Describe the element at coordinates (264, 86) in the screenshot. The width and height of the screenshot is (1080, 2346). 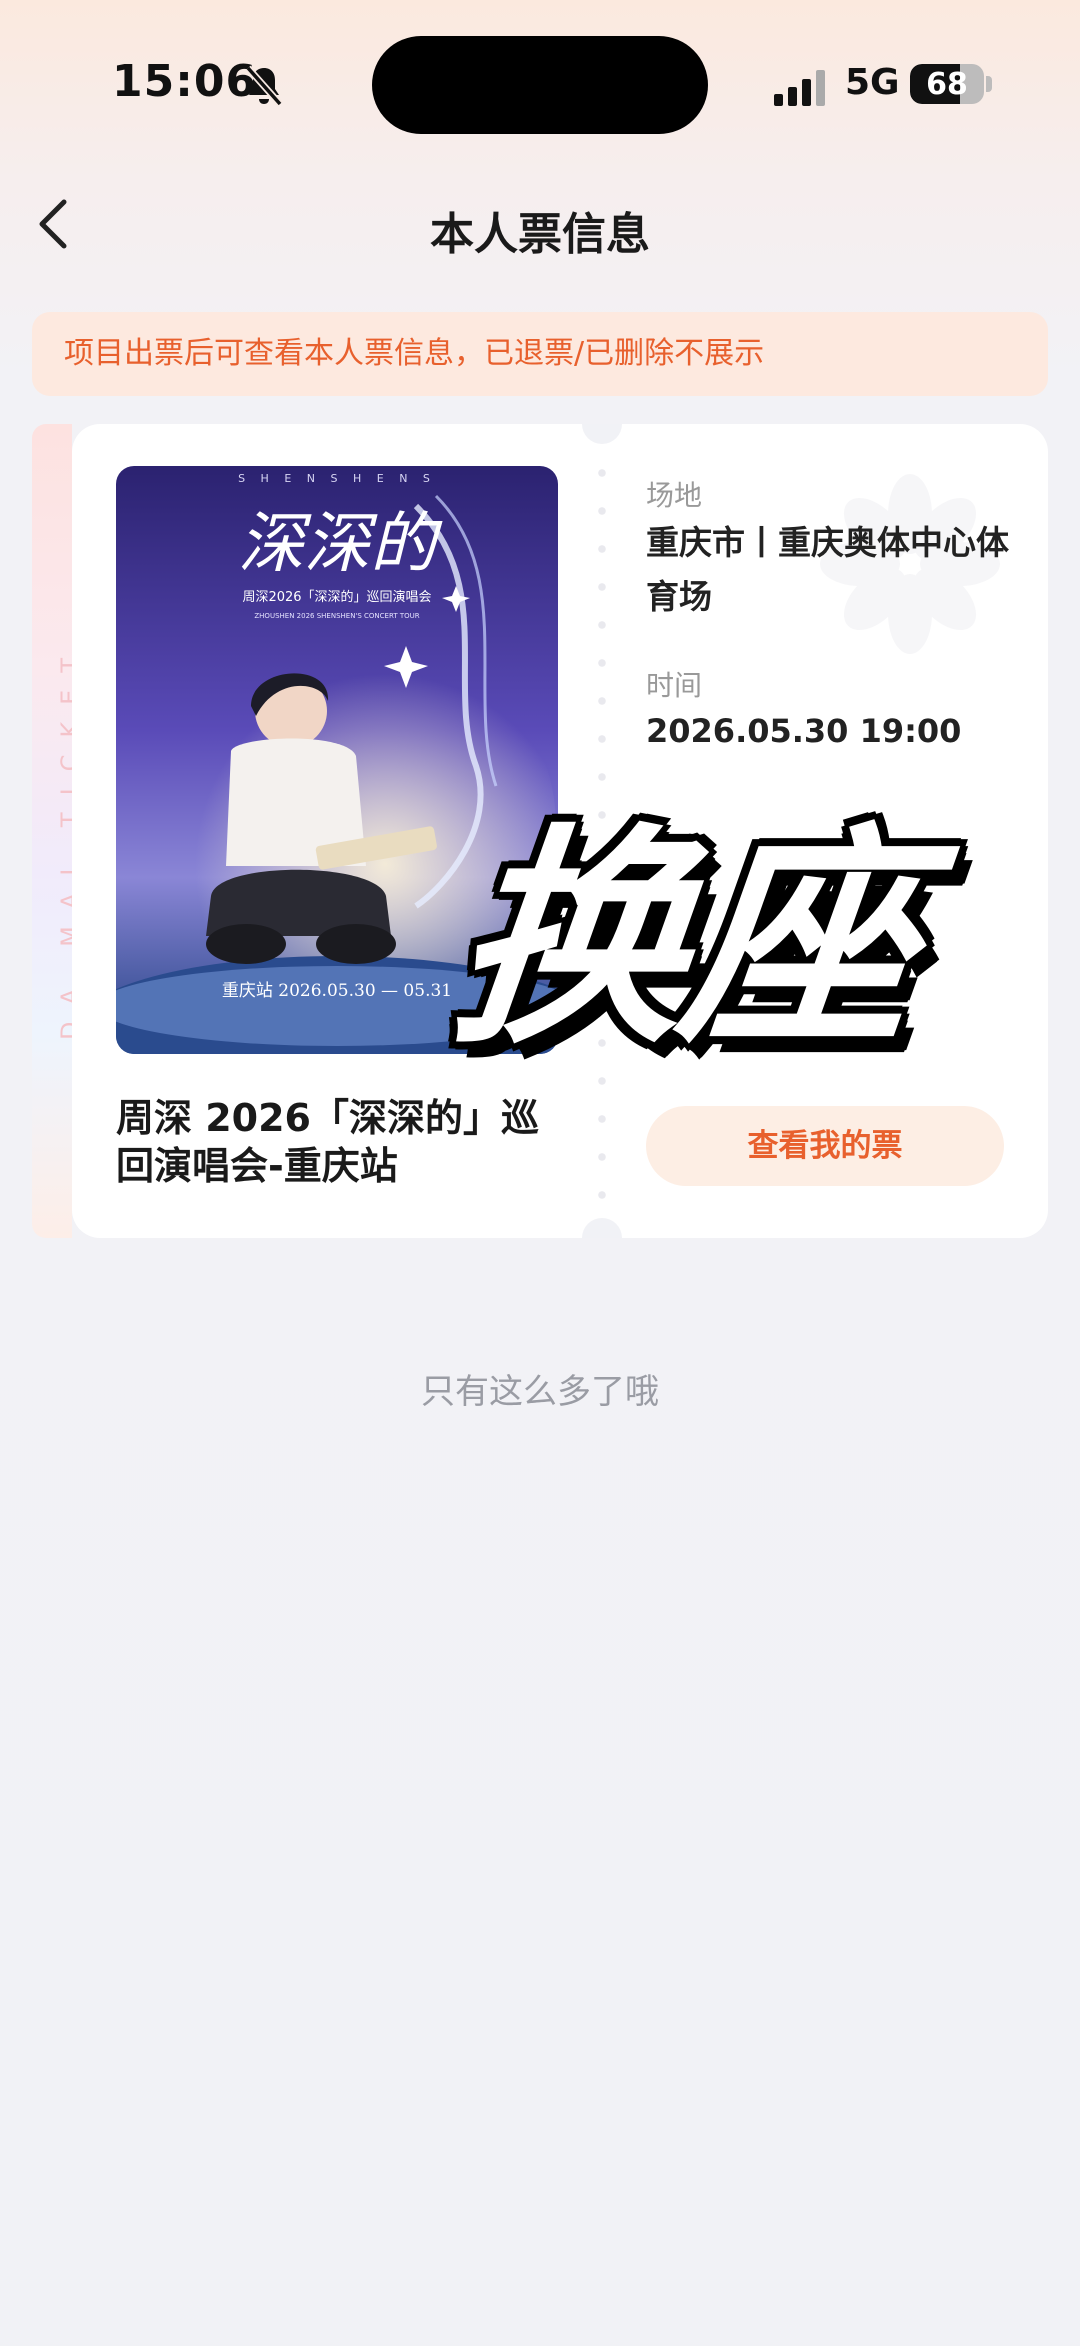
I see `bell-slash-icon` at that location.